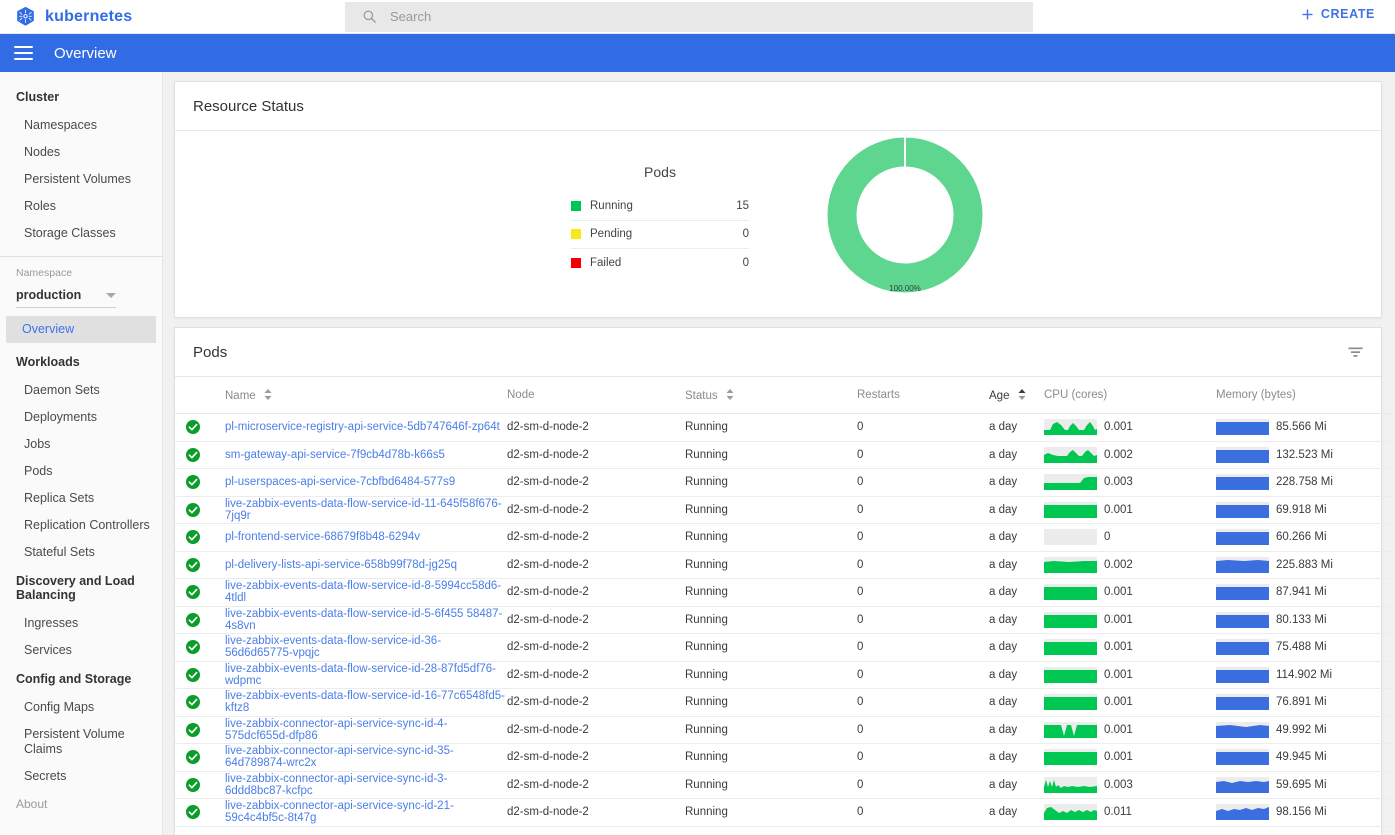 The width and height of the screenshot is (1395, 835). What do you see at coordinates (81, 417) in the screenshot?
I see `sidebar-item-deployments: Deployments` at bounding box center [81, 417].